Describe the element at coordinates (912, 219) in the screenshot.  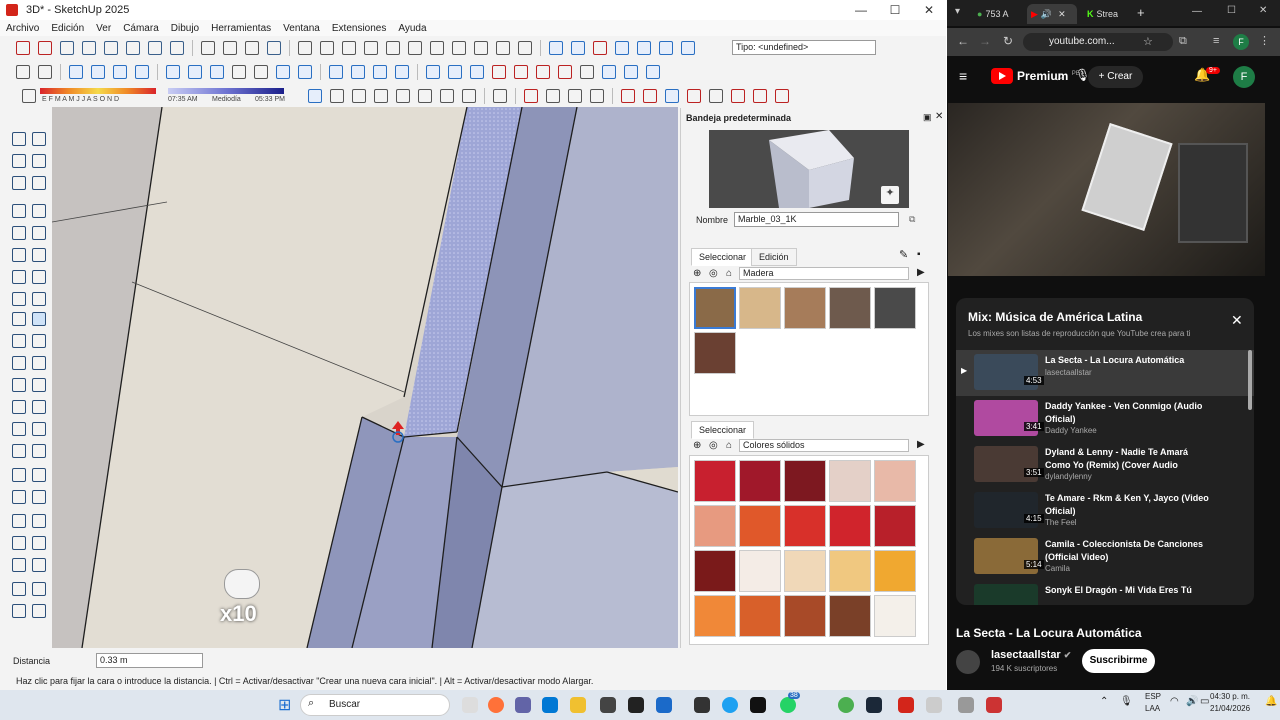
I see `duplicate-icon: ⧉` at that location.